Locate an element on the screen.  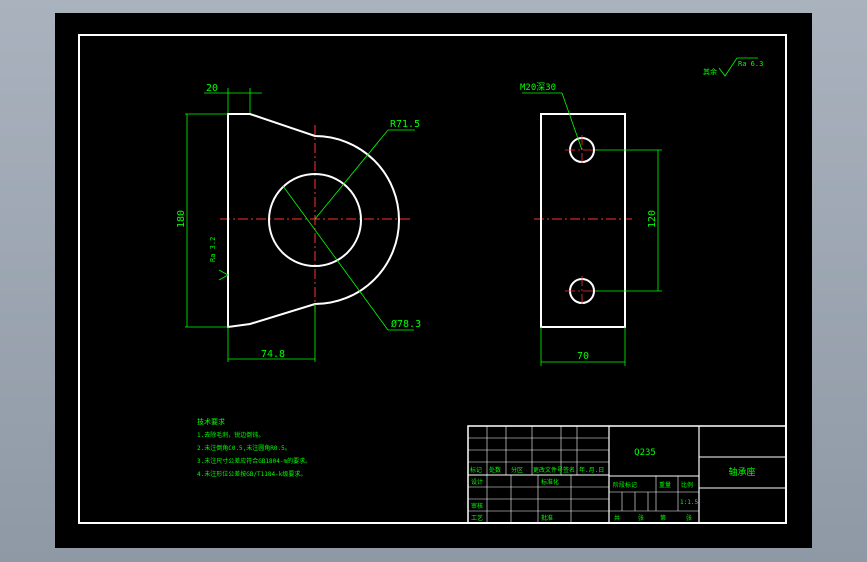
tech-note: 2.未注倒角C0.5,未注圆角R0.5。 is located at coordinates (244, 448).